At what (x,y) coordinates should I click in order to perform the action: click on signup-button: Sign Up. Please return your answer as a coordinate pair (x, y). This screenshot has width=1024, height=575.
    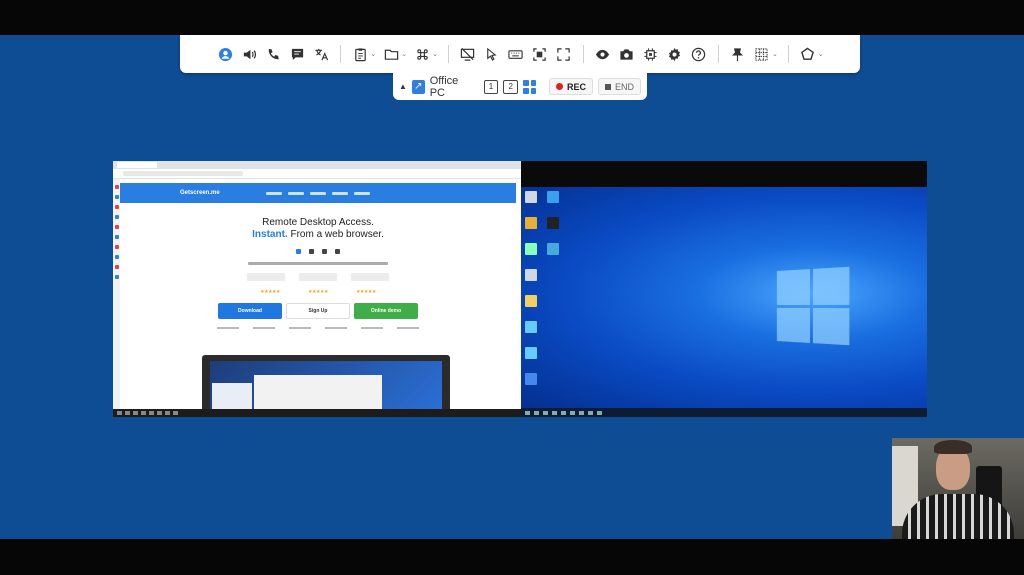
    Looking at the image, I should click on (318, 311).